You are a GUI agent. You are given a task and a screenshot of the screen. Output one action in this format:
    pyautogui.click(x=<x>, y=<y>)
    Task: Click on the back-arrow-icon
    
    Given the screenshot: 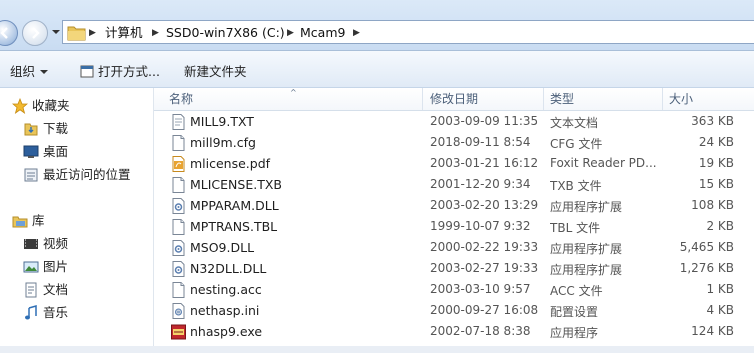 What is the action you would take?
    pyautogui.click(x=4, y=33)
    